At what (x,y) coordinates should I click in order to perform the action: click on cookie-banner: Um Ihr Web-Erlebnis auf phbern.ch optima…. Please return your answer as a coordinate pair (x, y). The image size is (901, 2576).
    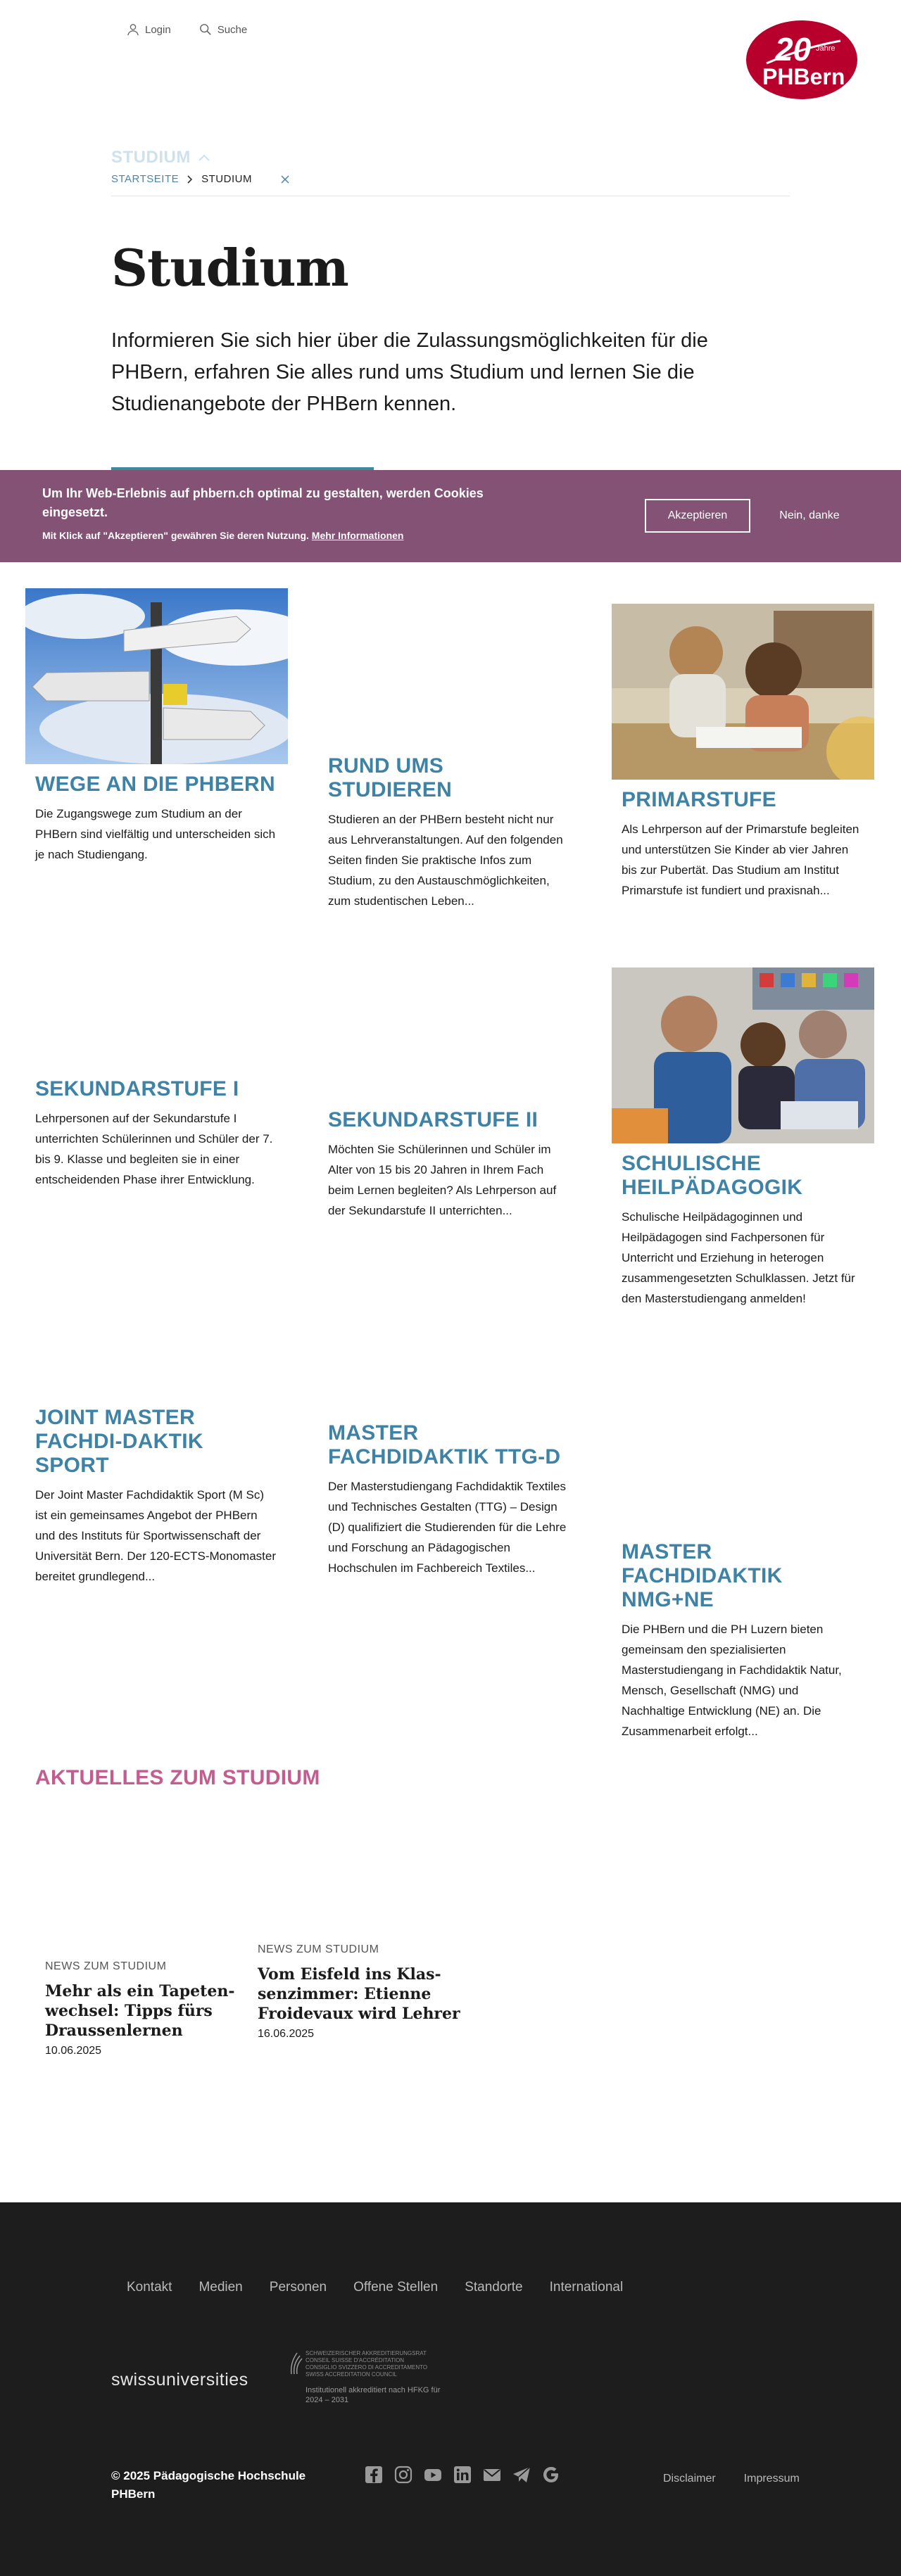
    Looking at the image, I should click on (450, 516).